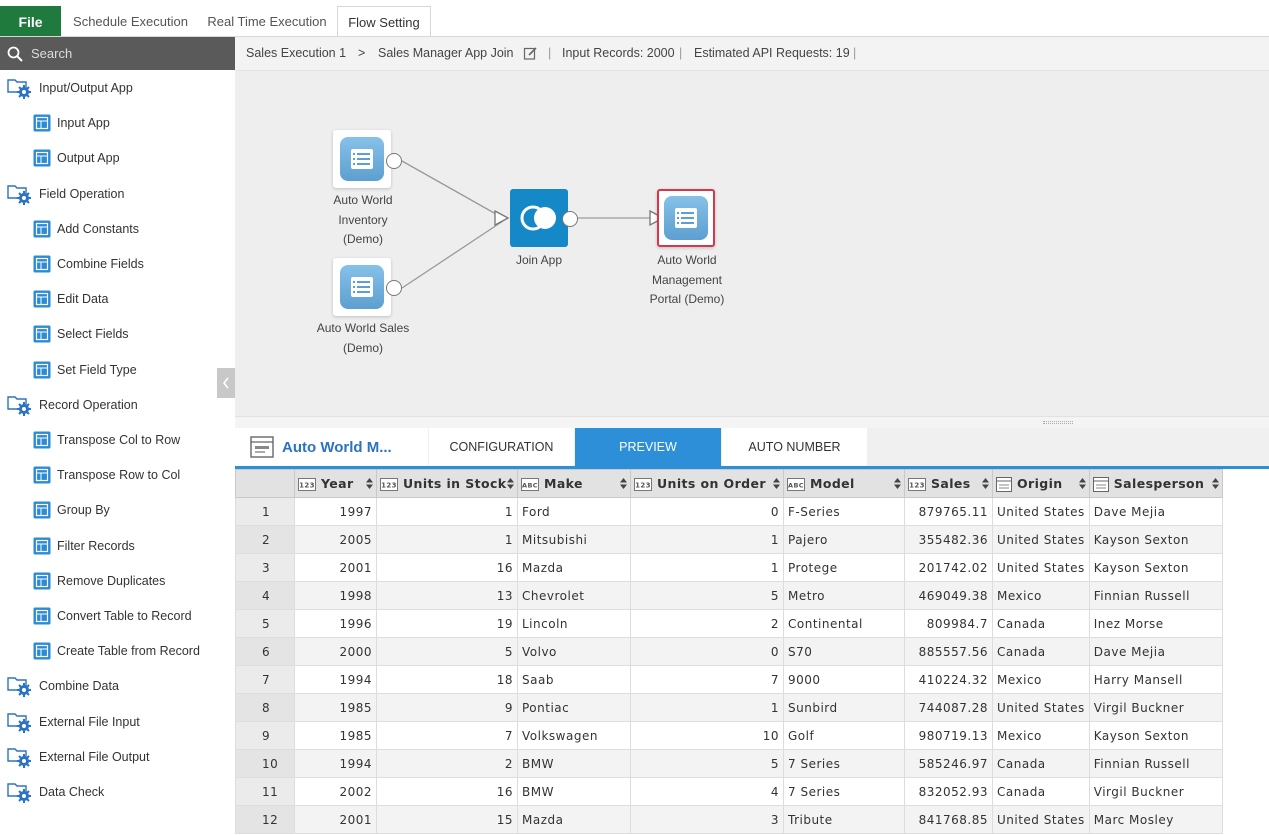 Image resolution: width=1269 pixels, height=835 pixels. What do you see at coordinates (265, 679) in the screenshot?
I see `row-number: 7` at bounding box center [265, 679].